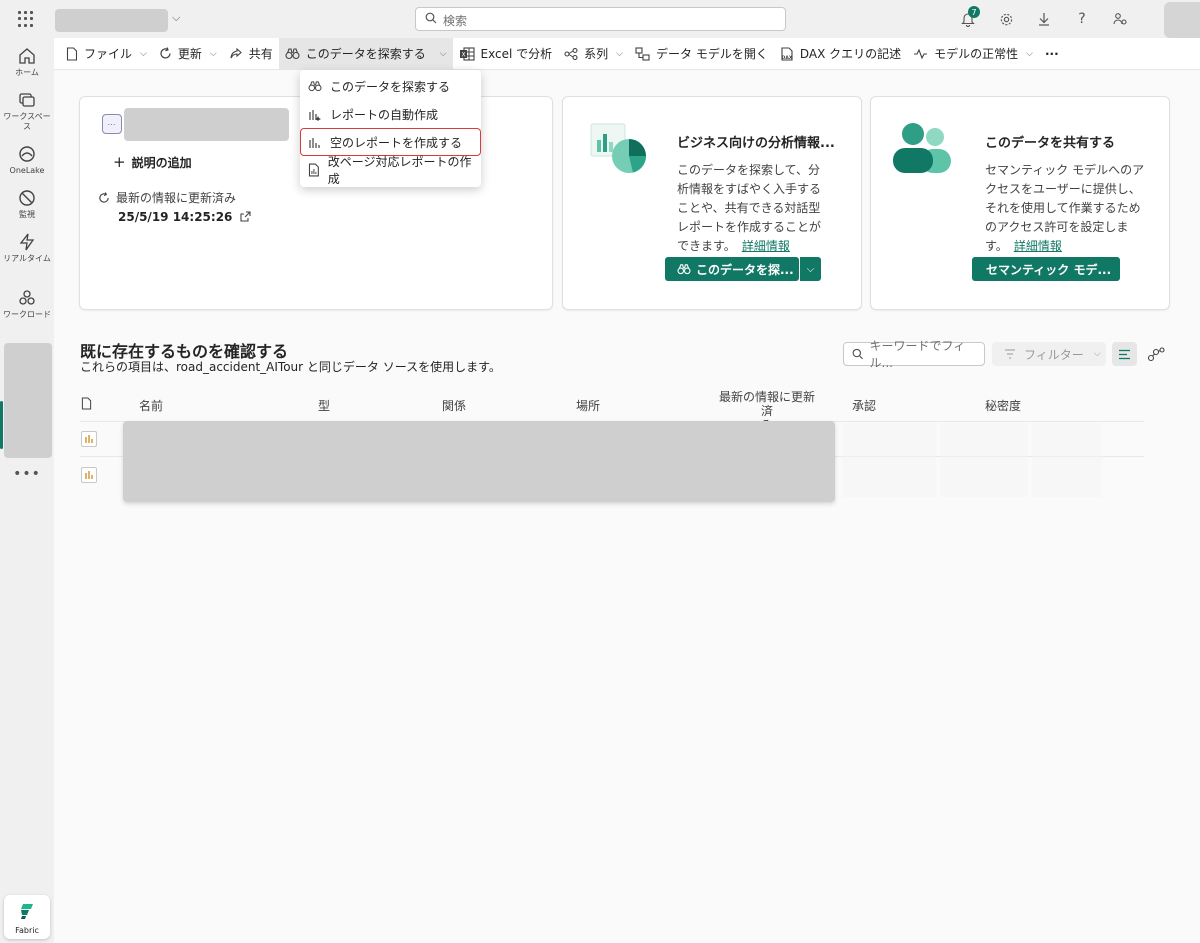 This screenshot has width=1200, height=943. I want to click on nav-item-workspaces: ワークスペース, so click(27, 111).